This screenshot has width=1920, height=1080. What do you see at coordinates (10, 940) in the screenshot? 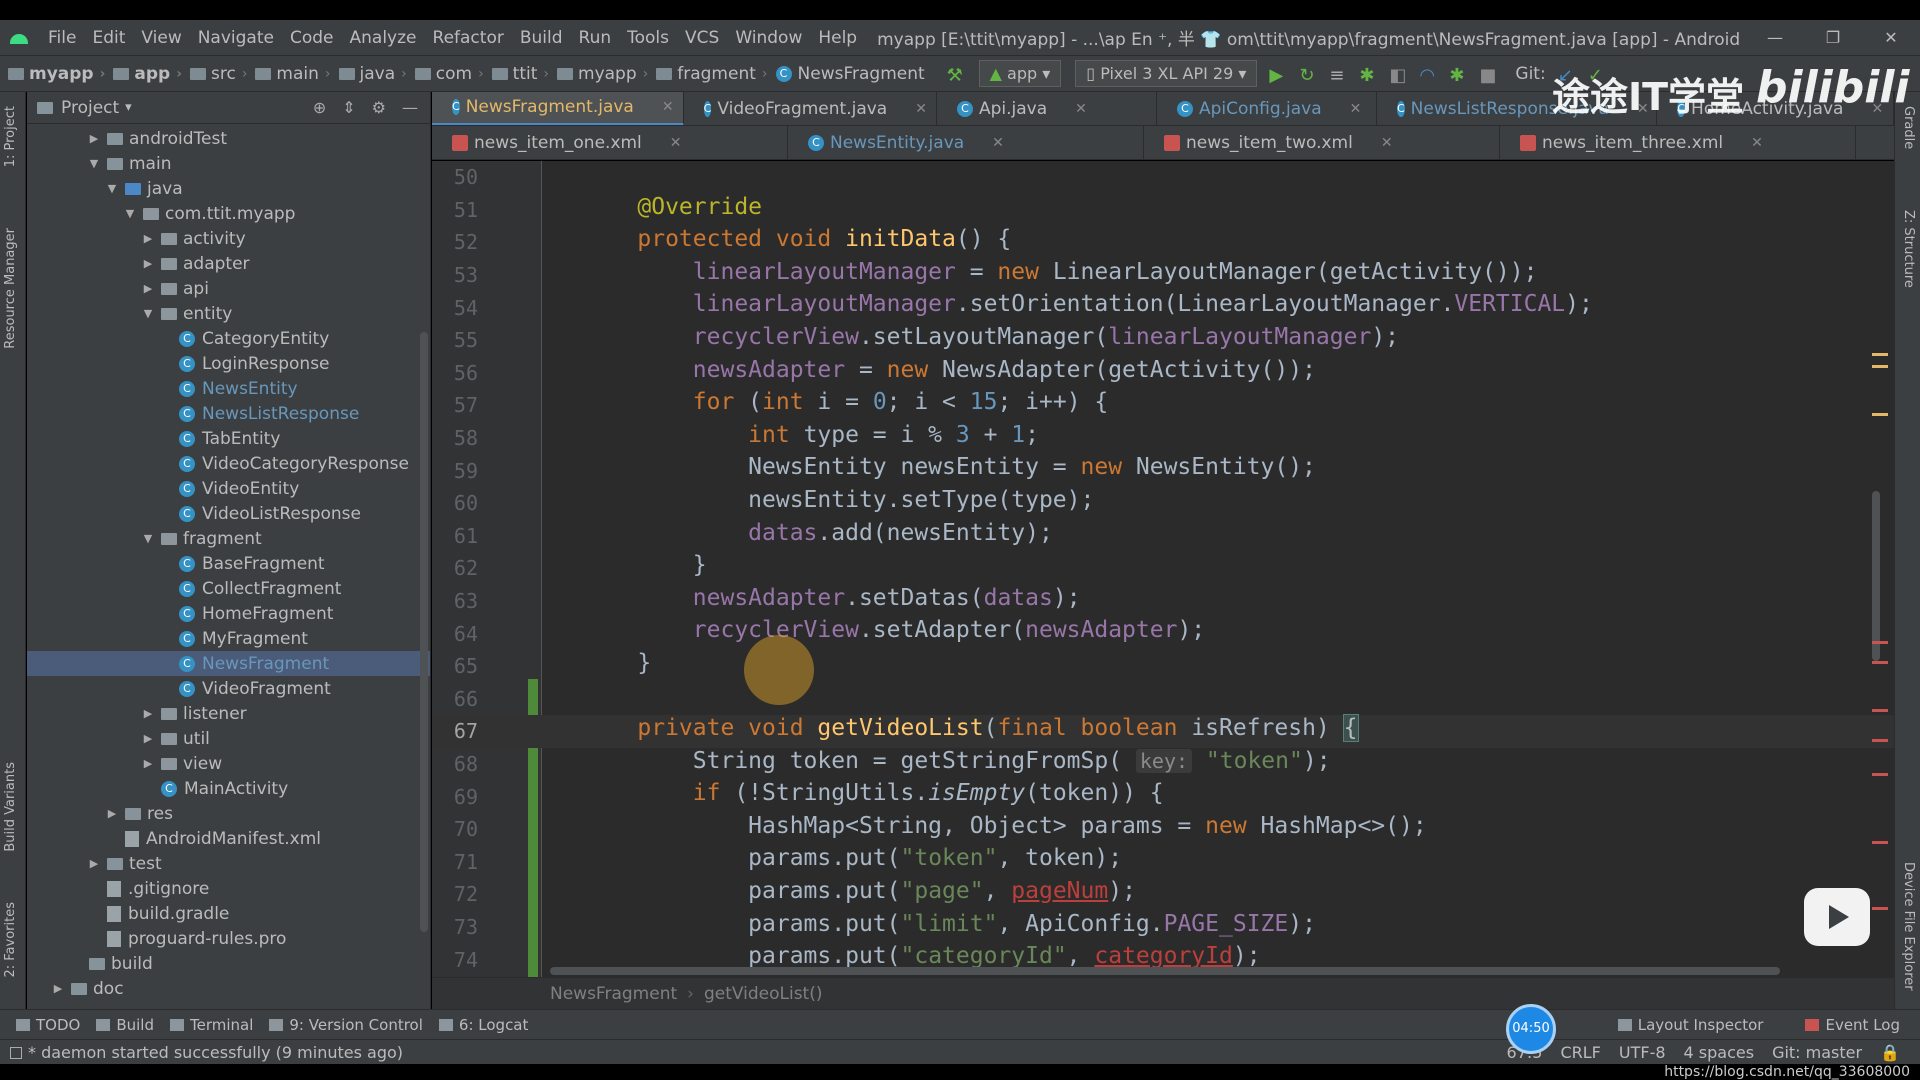
I see `tab-favorites: 2: Favorites` at bounding box center [10, 940].